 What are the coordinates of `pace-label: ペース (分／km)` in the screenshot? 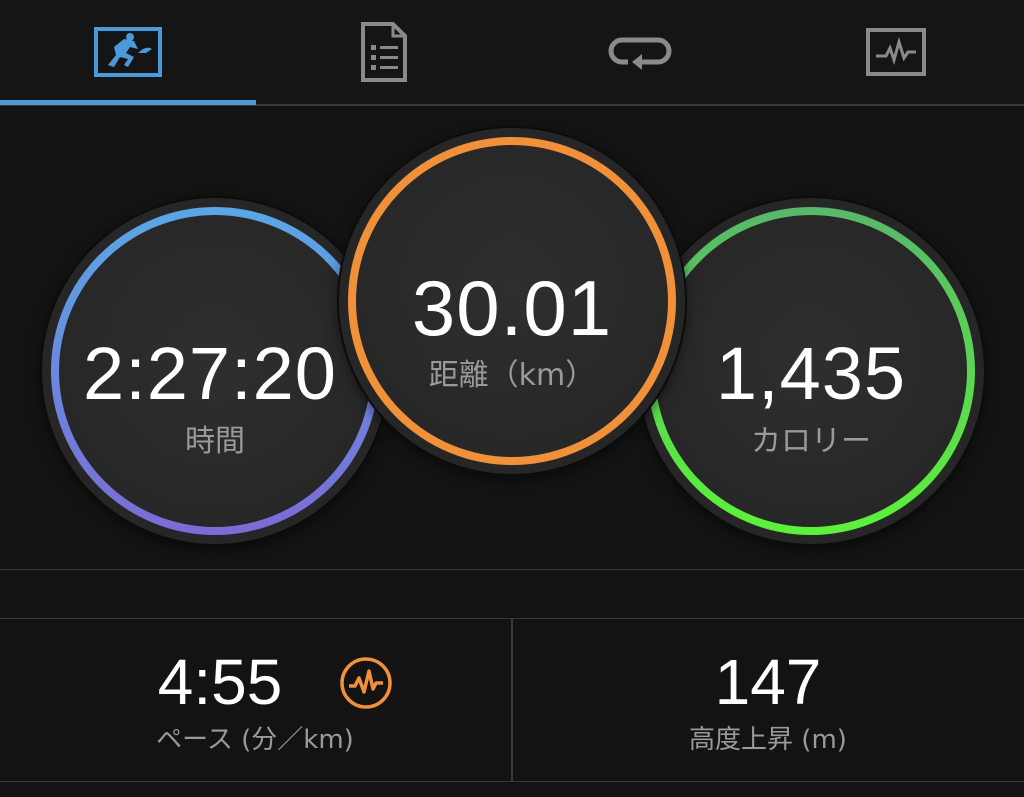 It's located at (255, 740).